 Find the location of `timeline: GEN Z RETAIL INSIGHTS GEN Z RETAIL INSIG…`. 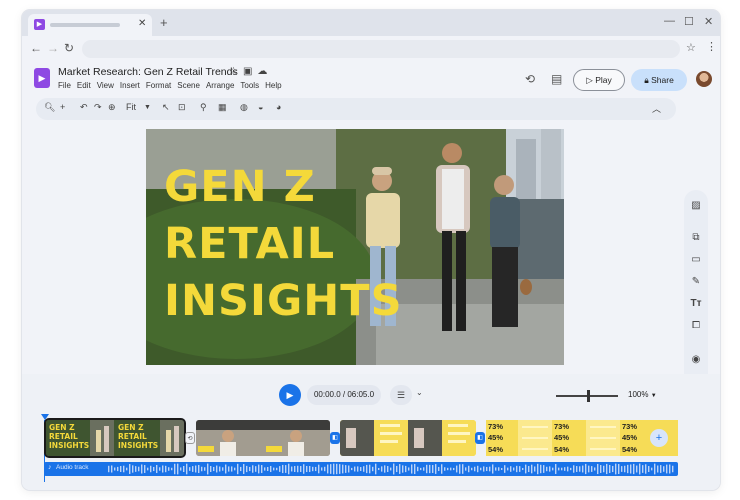

timeline: GEN Z RETAIL INSIGHTS GEN Z RETAIL INSIG… is located at coordinates (371, 452).